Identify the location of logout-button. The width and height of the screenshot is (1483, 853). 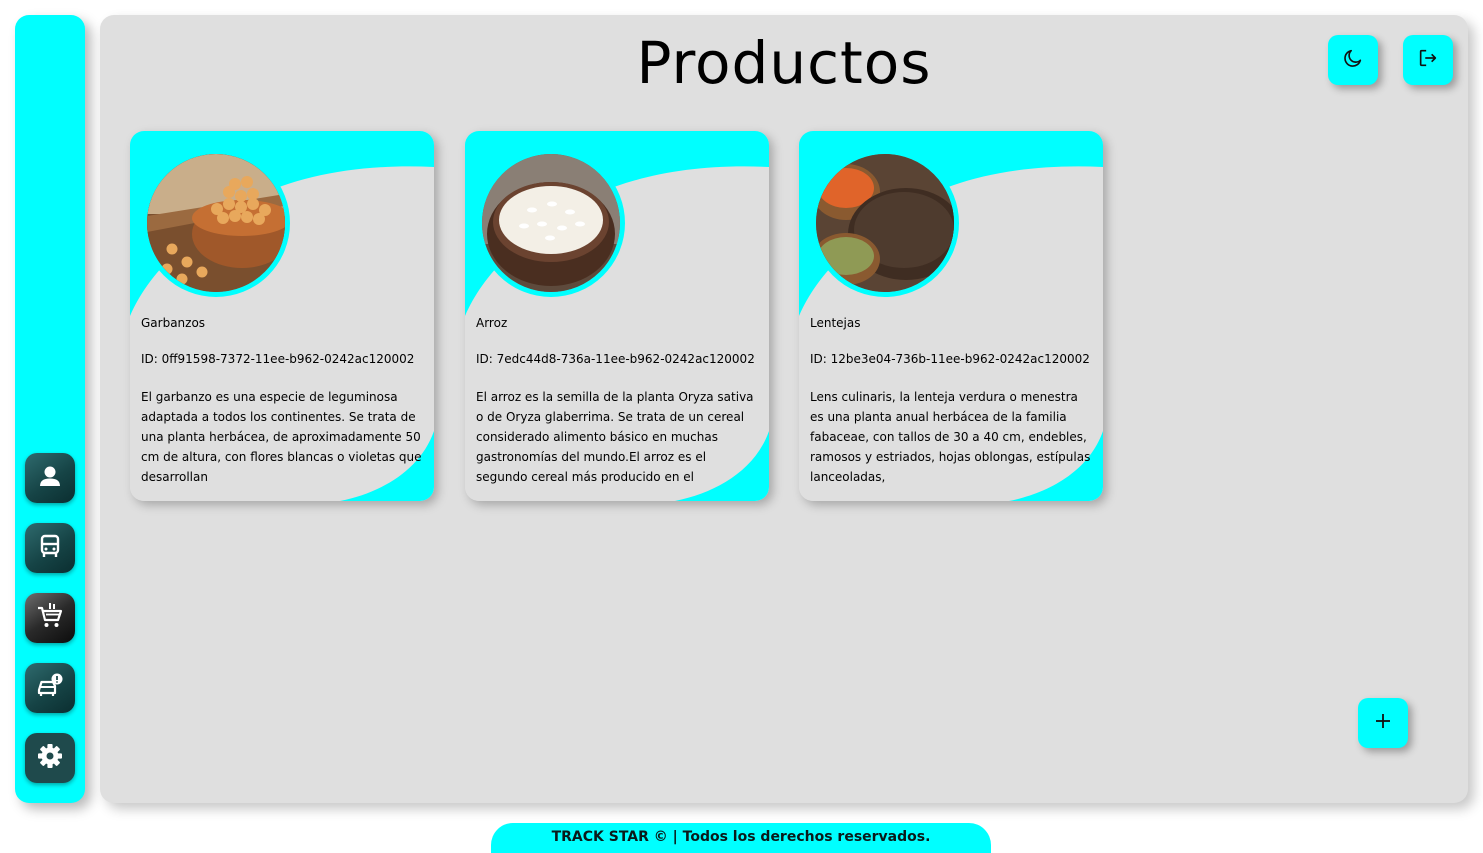
(1428, 60).